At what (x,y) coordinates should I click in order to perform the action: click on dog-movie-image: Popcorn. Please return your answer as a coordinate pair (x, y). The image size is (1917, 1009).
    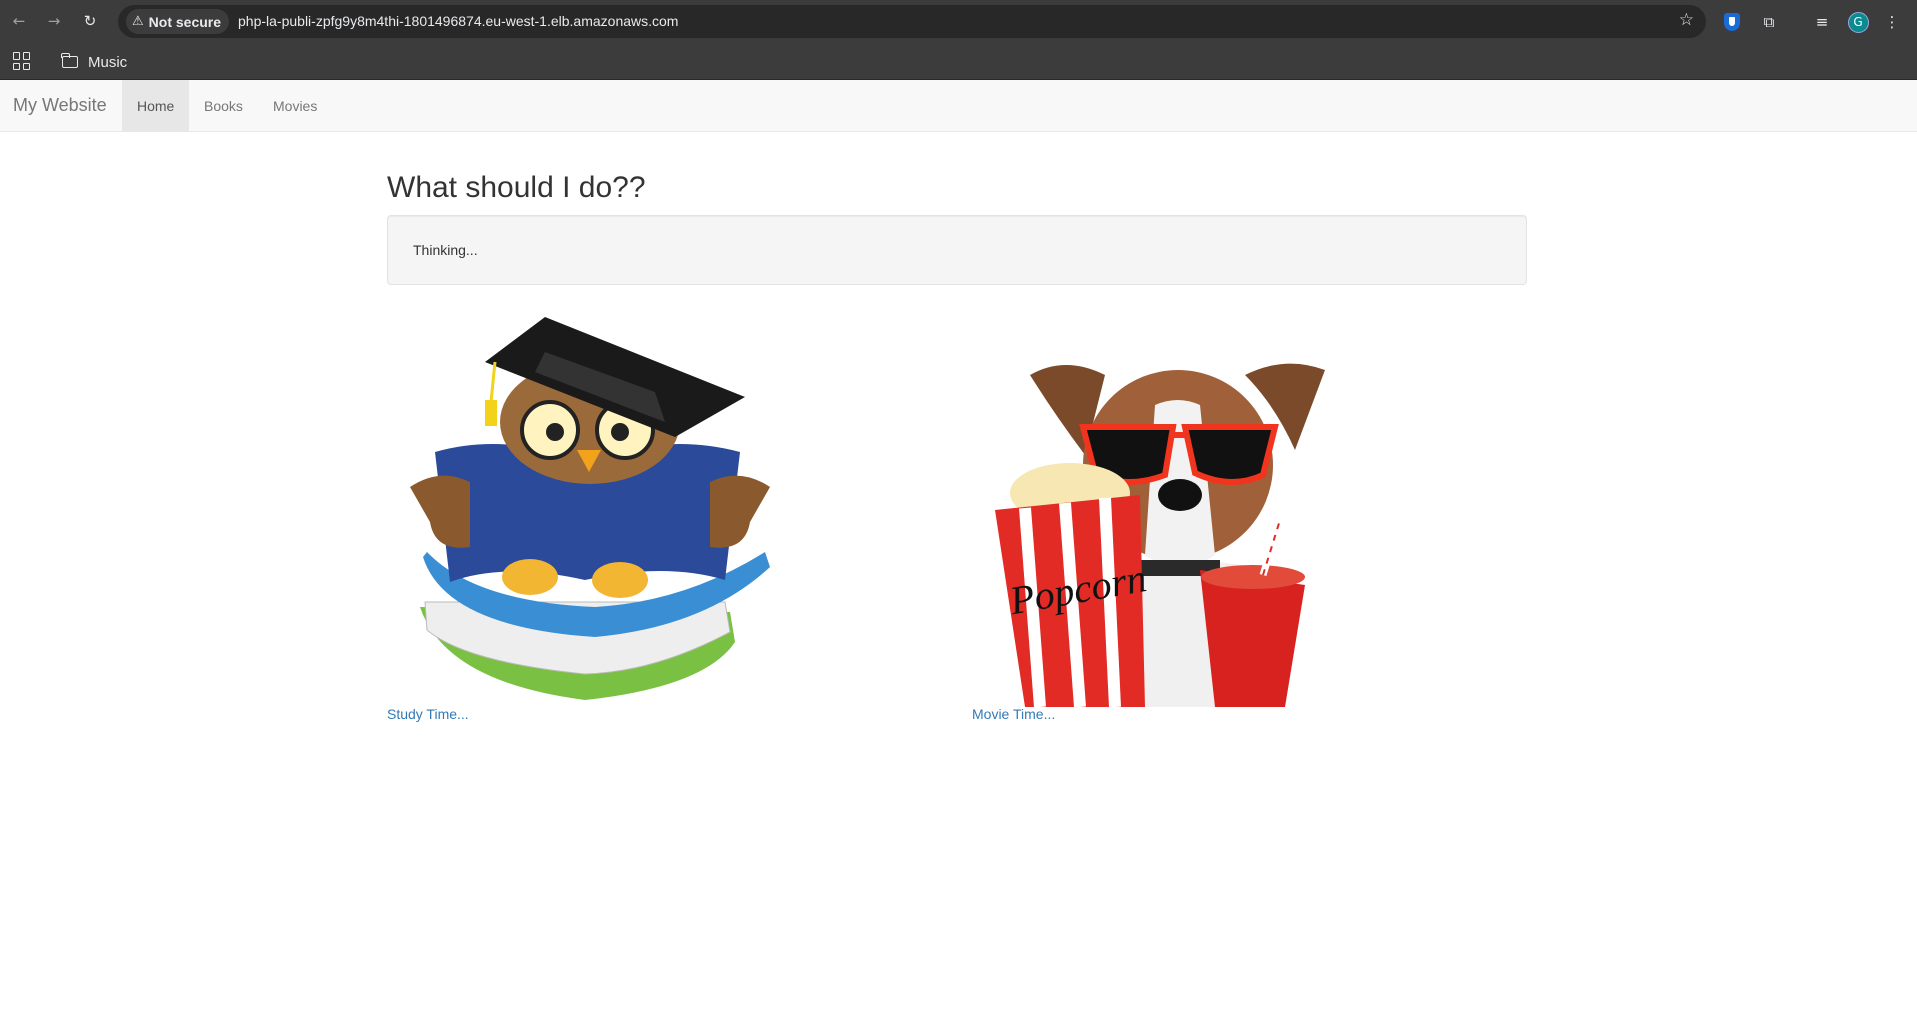
    Looking at the image, I should click on (1172, 526).